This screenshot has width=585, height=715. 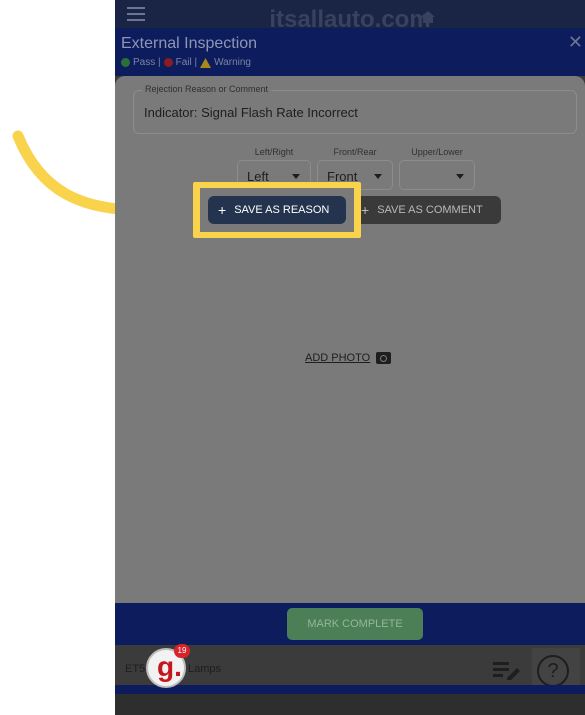 I want to click on warning-icon, so click(x=206, y=62).